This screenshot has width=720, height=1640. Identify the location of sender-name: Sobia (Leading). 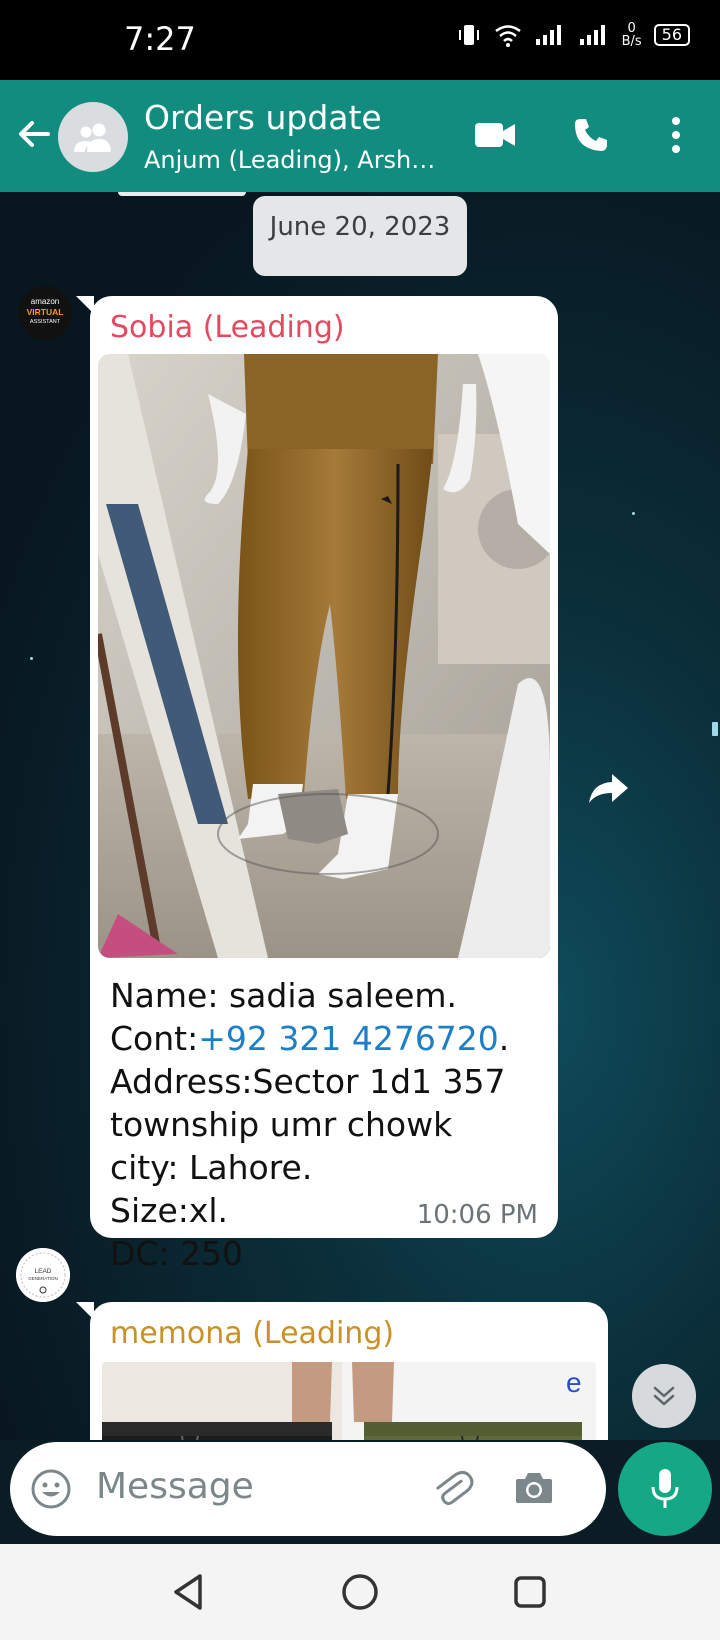
(227, 327).